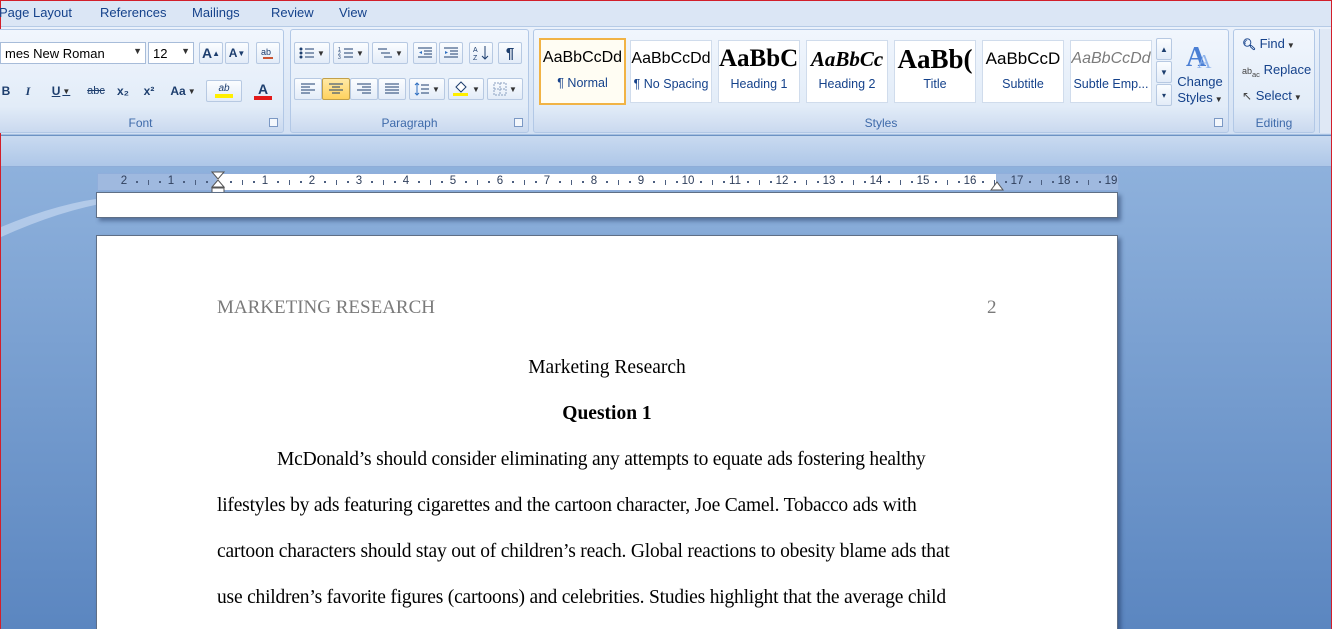 This screenshot has width=1332, height=629. What do you see at coordinates (211, 53) in the screenshot?
I see `grow-font-button: A ▲` at bounding box center [211, 53].